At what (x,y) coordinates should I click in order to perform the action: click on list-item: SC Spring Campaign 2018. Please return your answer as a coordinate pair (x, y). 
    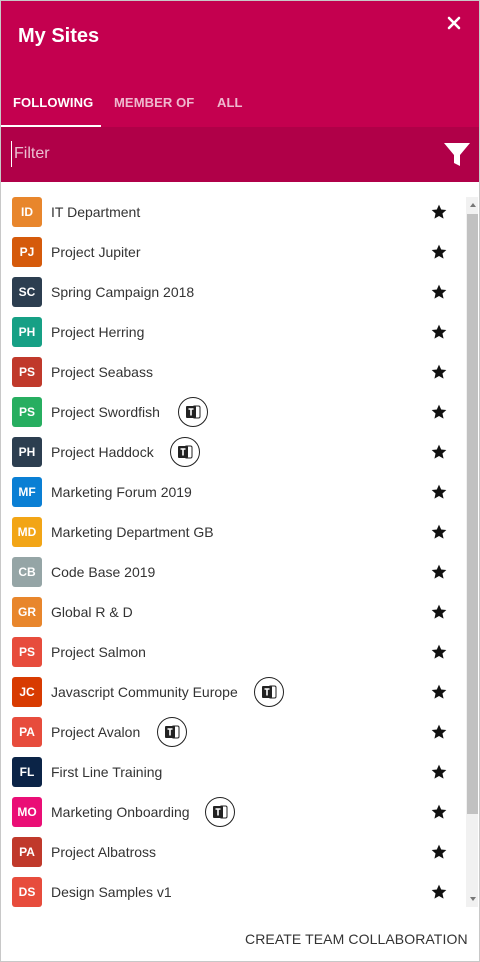
    Looking at the image, I should click on (231, 292).